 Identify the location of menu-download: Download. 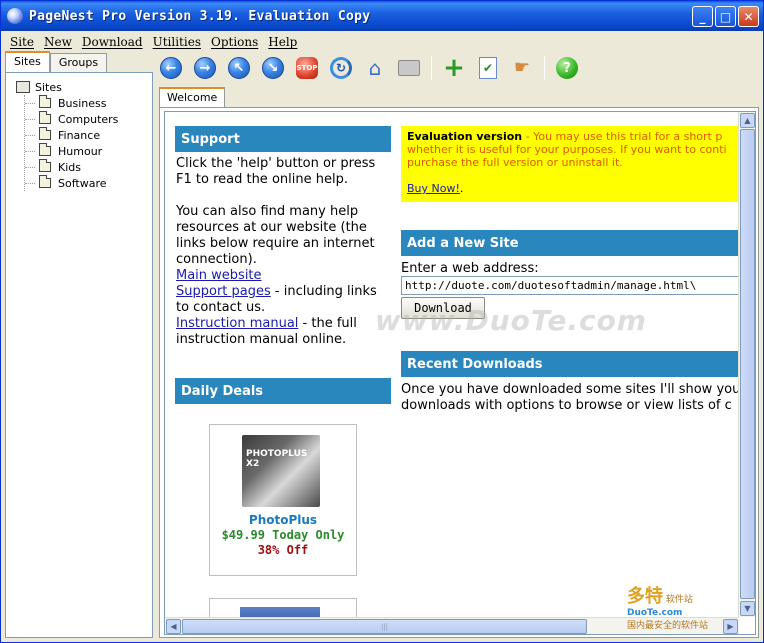
(112, 42).